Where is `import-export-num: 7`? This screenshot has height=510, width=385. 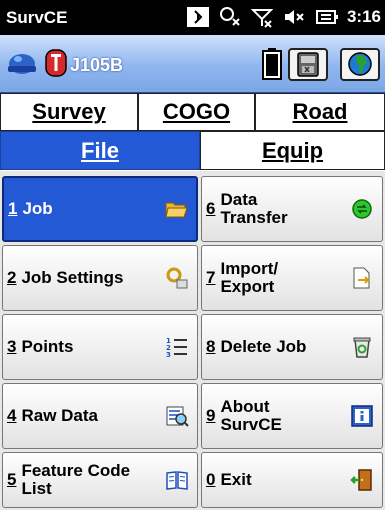 import-export-num: 7 is located at coordinates (211, 277).